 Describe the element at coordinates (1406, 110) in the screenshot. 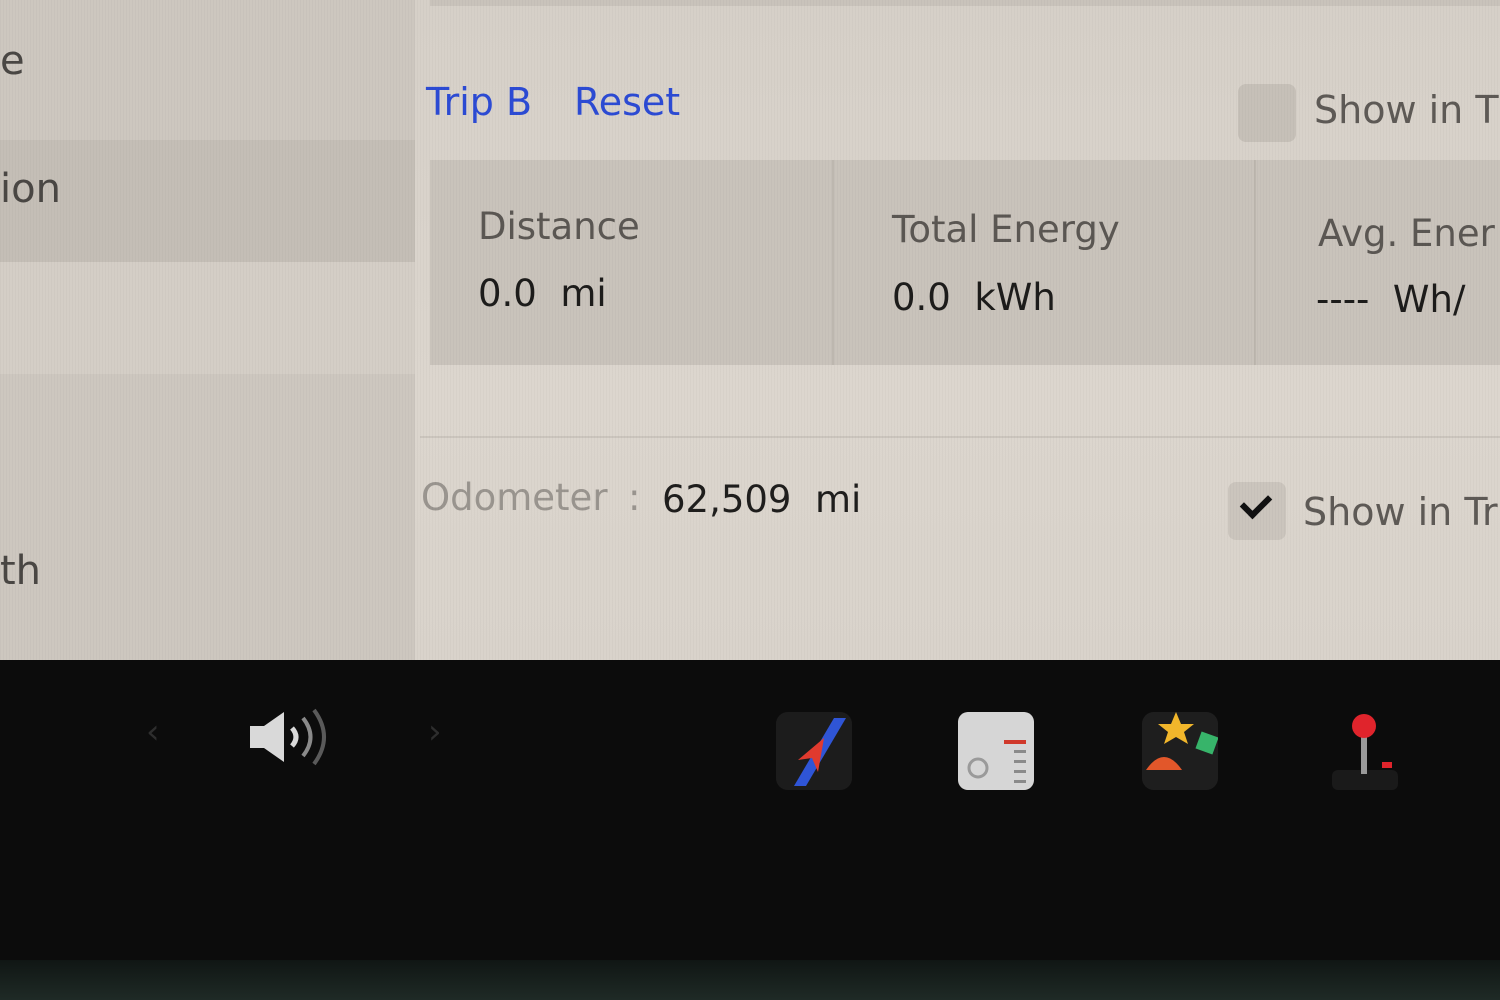

I see `trip-show-in-label: Show in T` at that location.